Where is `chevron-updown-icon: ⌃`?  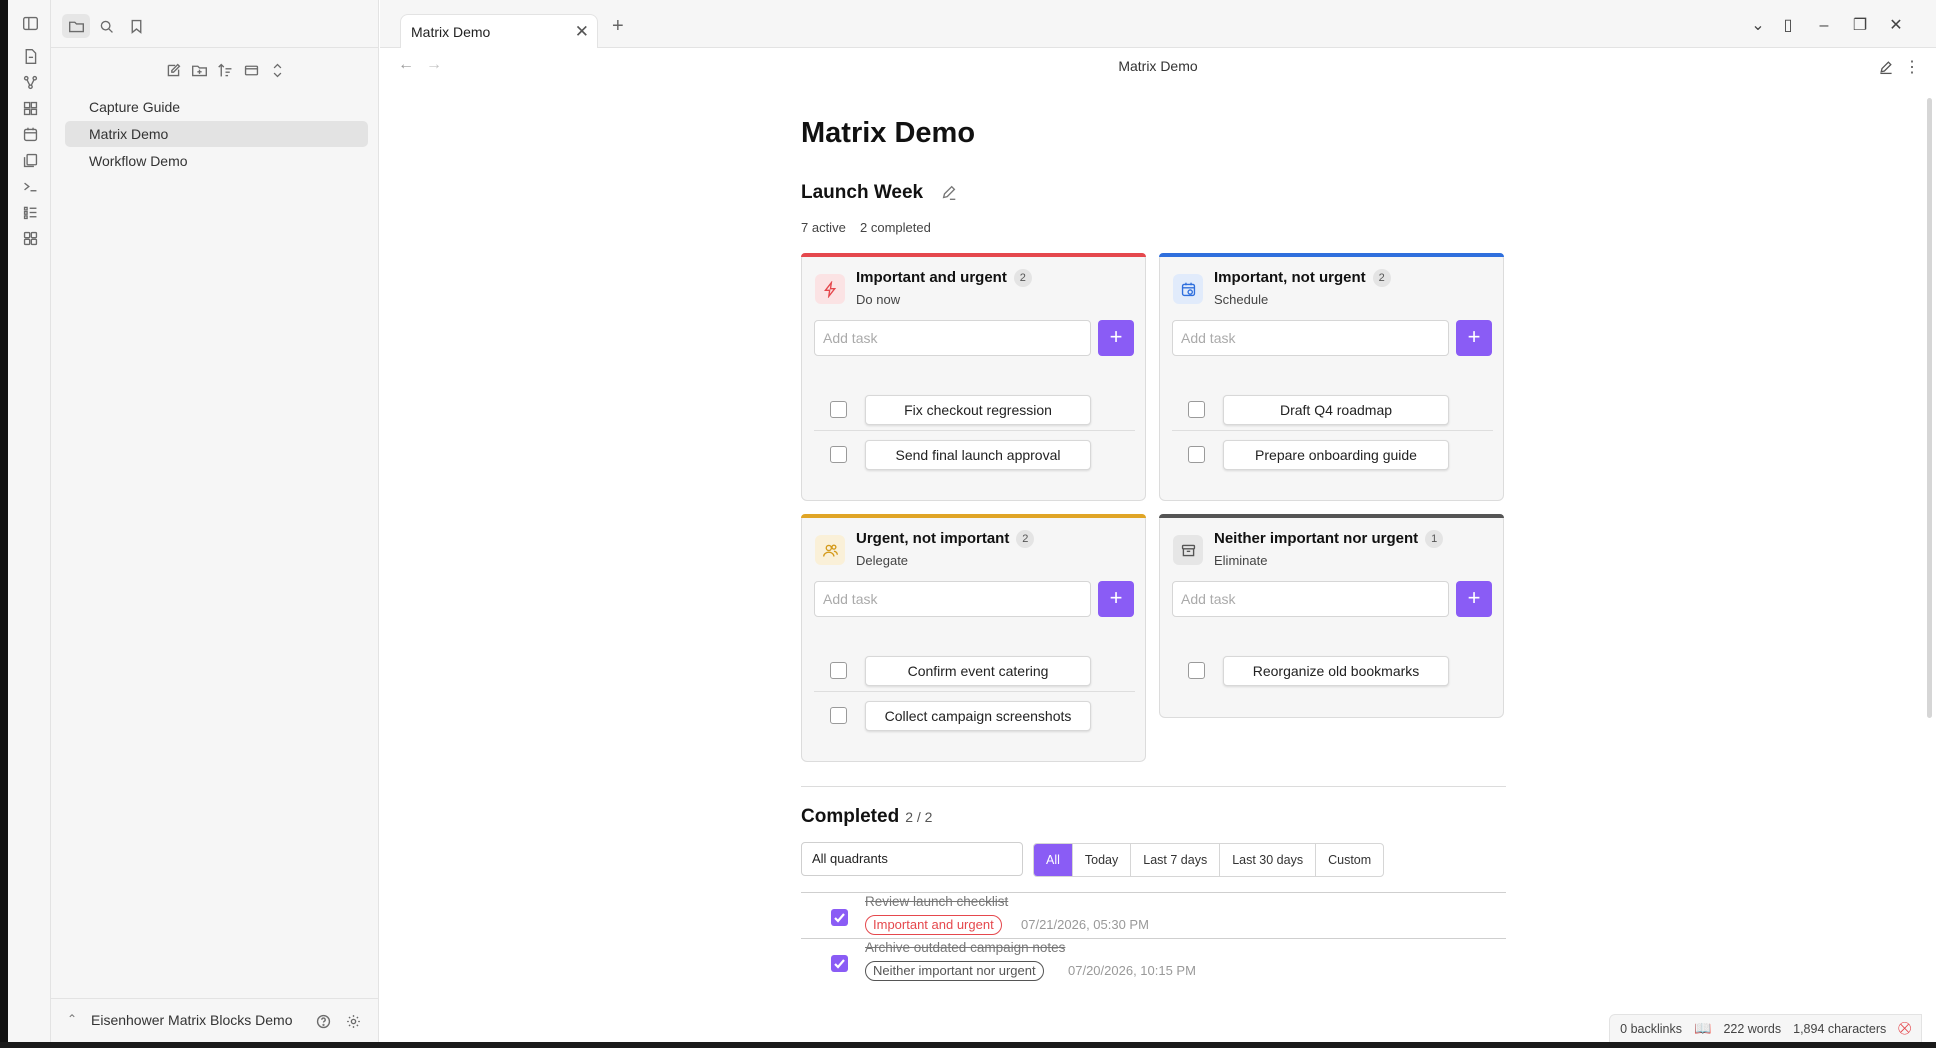 chevron-updown-icon: ⌃ is located at coordinates (72, 1019).